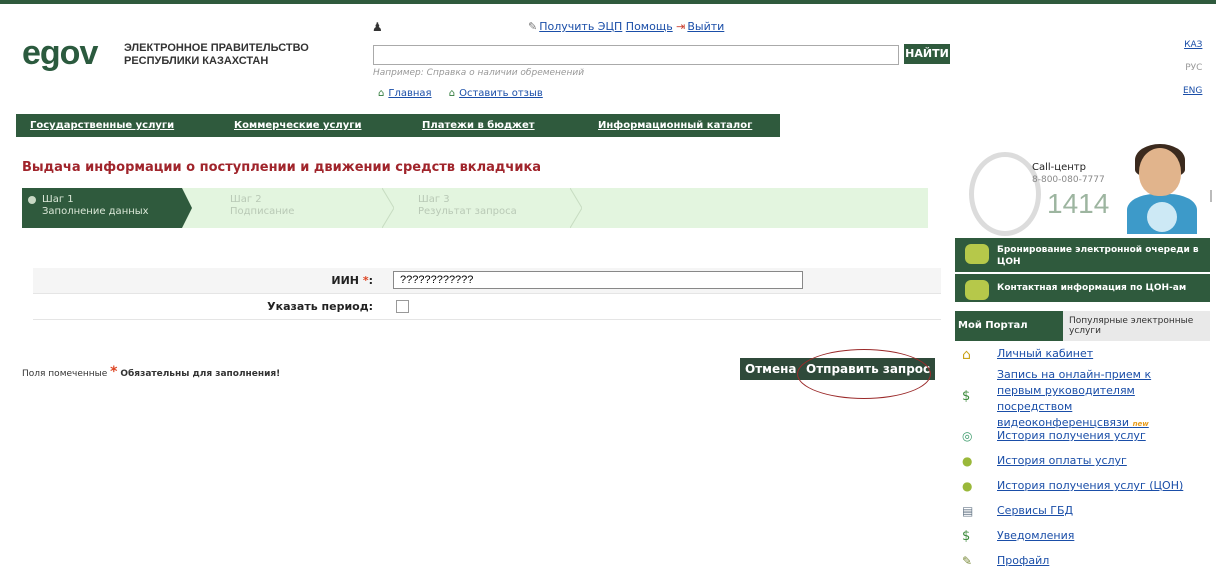  Describe the element at coordinates (967, 486) in the screenshot. I see `con-history-icon: ●` at that location.